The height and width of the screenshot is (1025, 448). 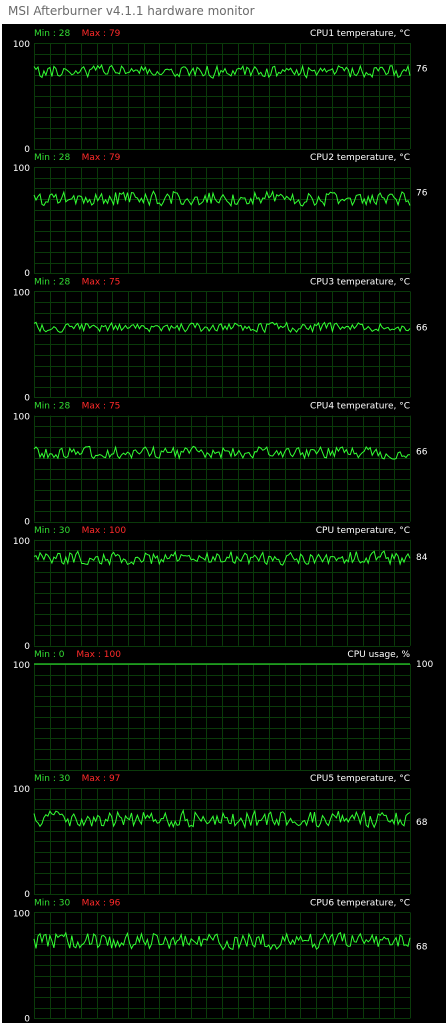 What do you see at coordinates (131, 11) in the screenshot?
I see `window-title: MSI Afterburner v4.1.1 hardware monitor` at bounding box center [131, 11].